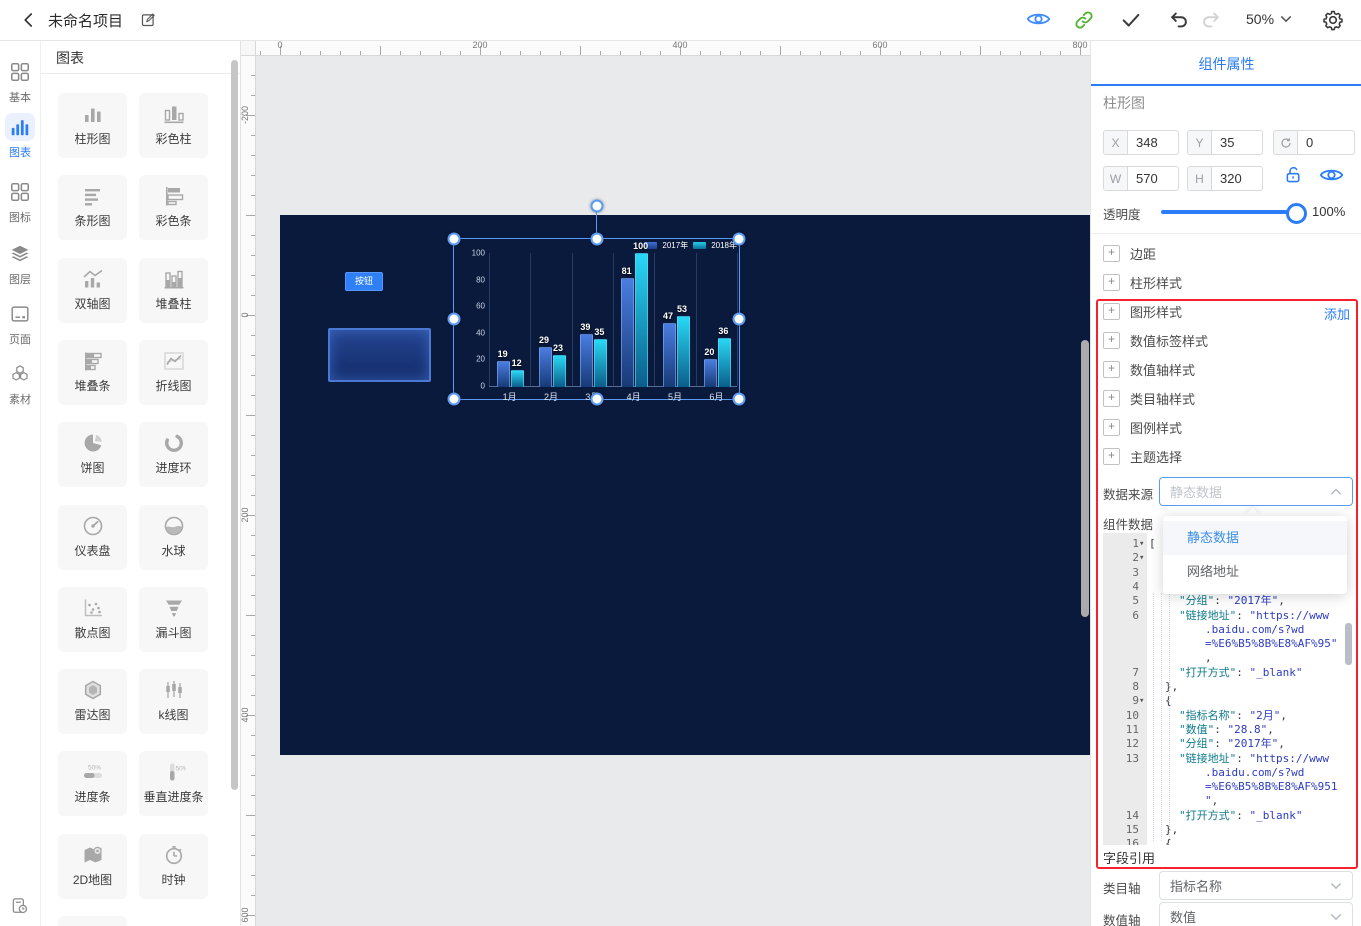 The width and height of the screenshot is (1361, 926). What do you see at coordinates (92, 619) in the screenshot?
I see `chart-type-card-scatter-chart: 散点图` at bounding box center [92, 619].